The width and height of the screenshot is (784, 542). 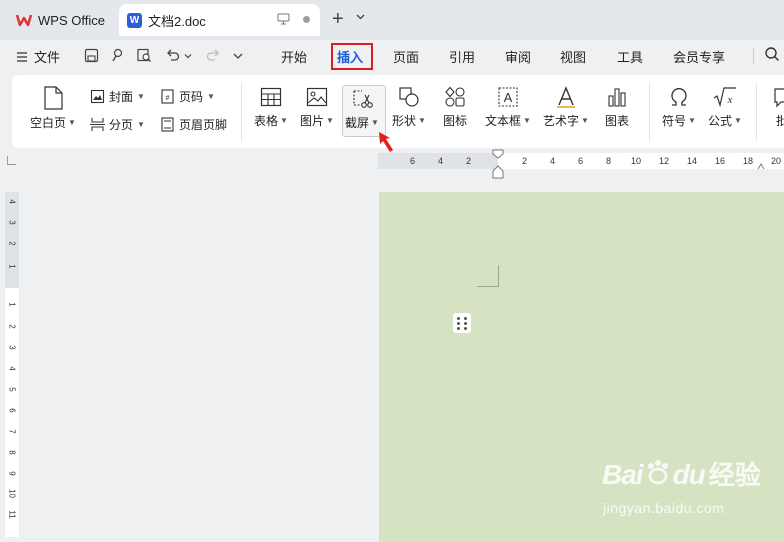 I want to click on new-tab-button: +, so click(x=338, y=19).